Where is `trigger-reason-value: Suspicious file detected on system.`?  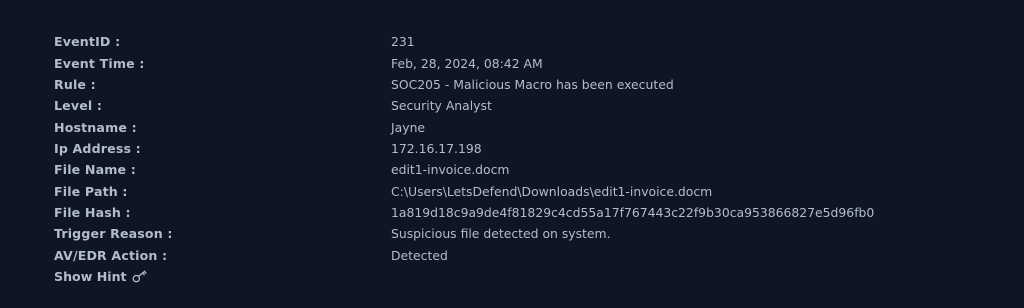 trigger-reason-value: Suspicious file detected on system. is located at coordinates (501, 234).